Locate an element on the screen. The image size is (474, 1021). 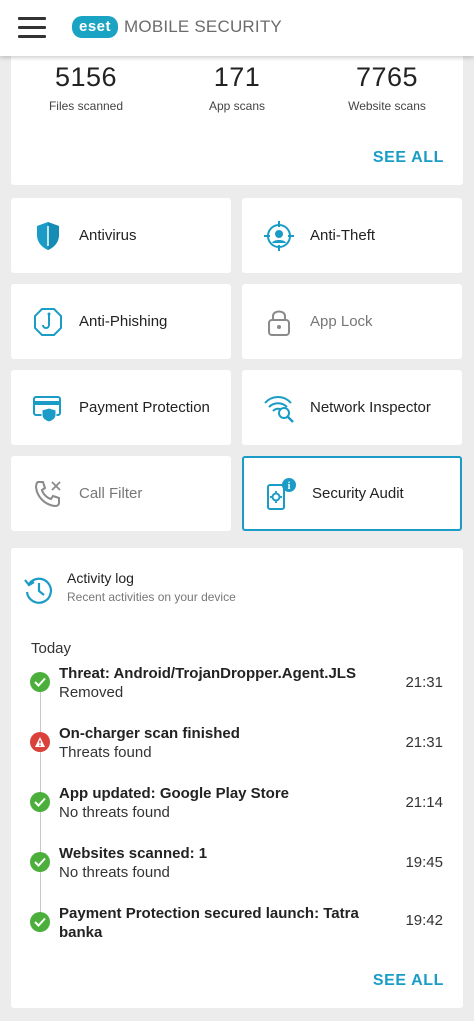
tile-label: Anti-Theft is located at coordinates (343, 235).